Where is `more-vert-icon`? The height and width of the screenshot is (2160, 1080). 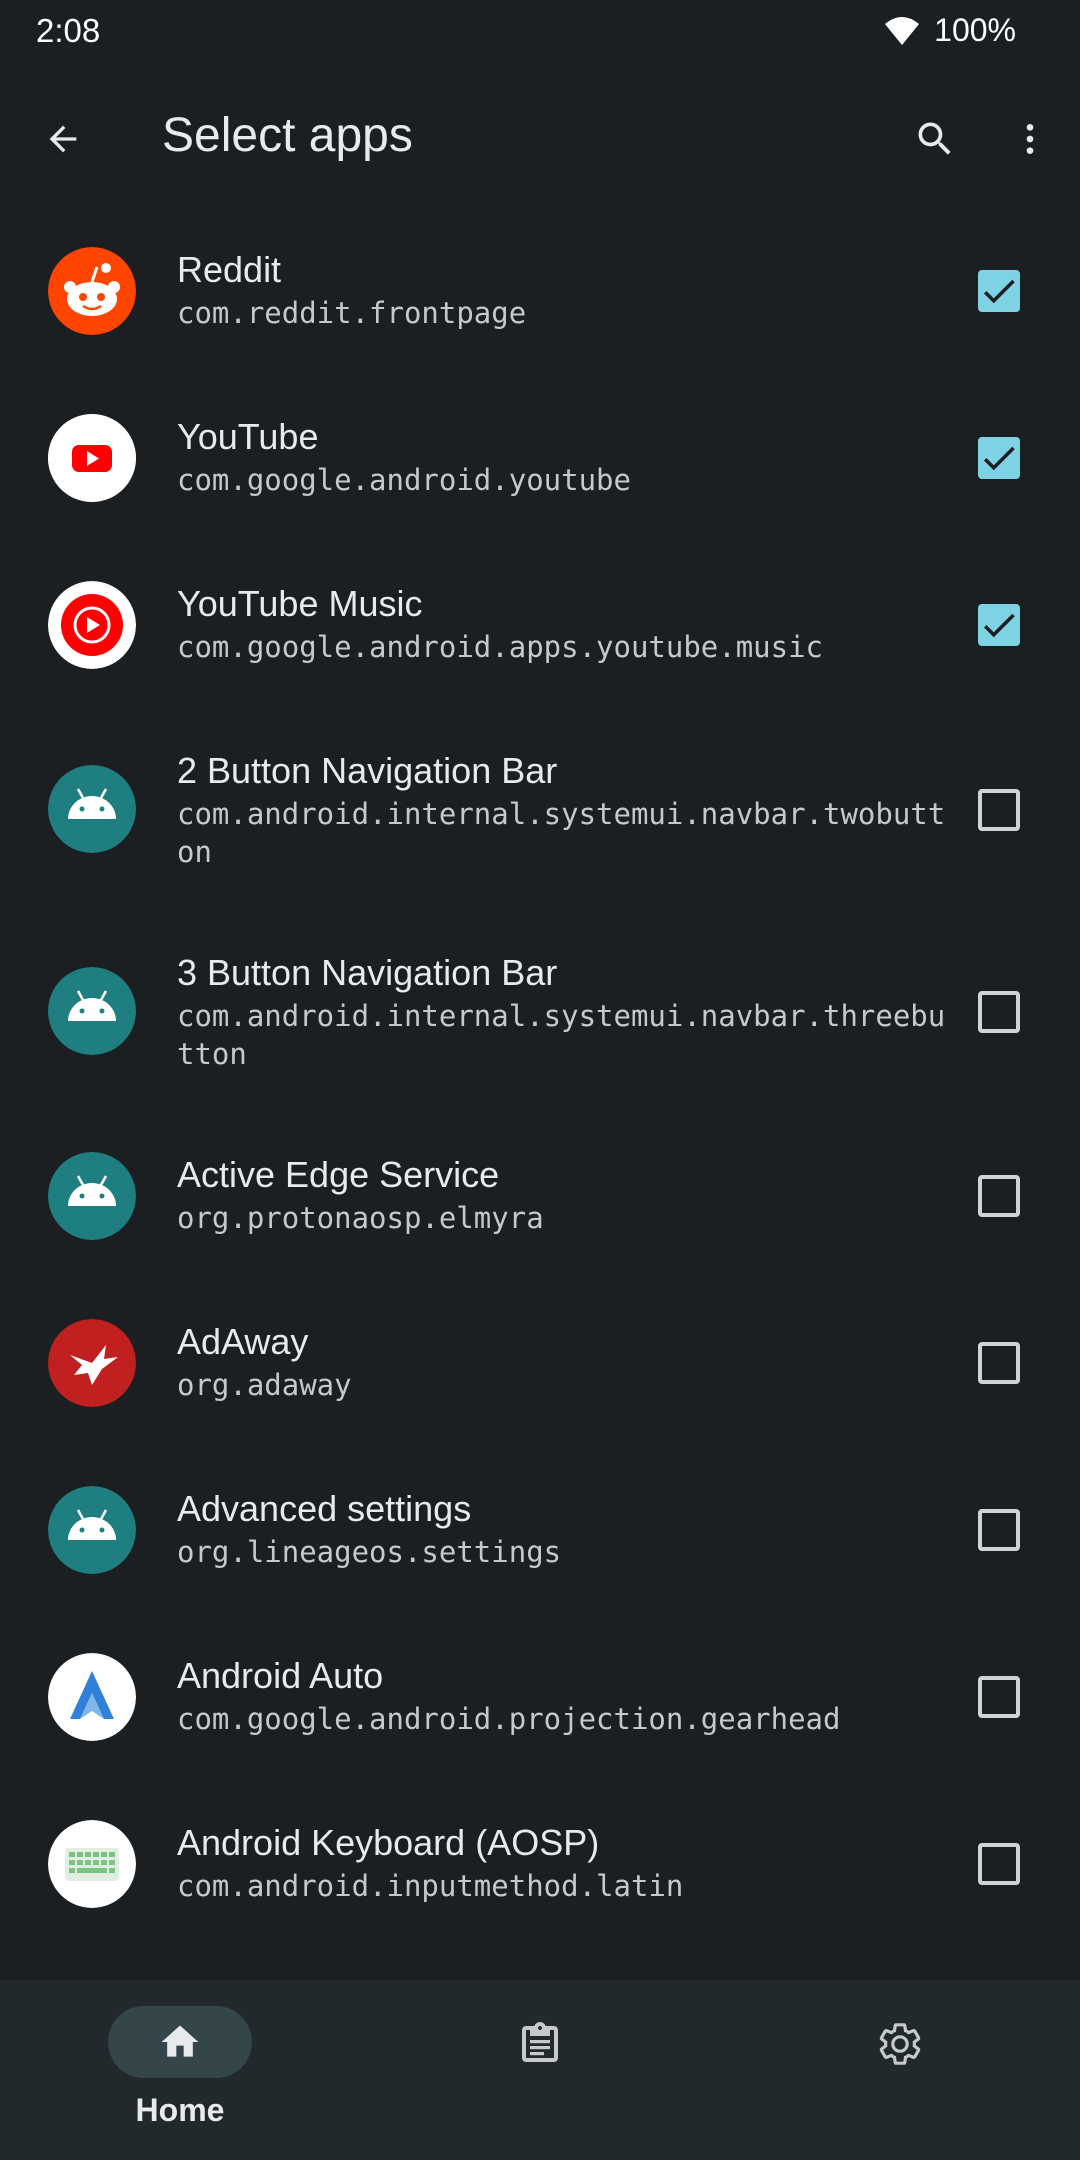
more-vert-icon is located at coordinates (1030, 141).